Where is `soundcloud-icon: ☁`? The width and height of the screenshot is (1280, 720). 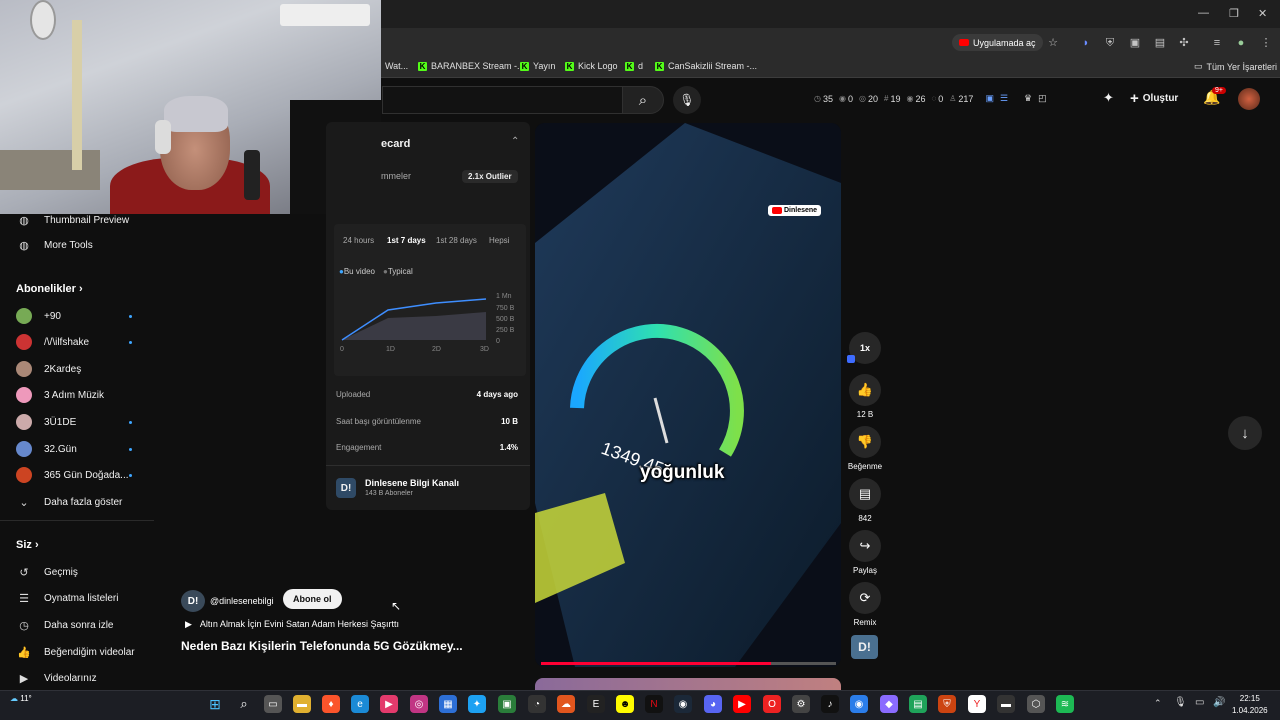
soundcloud-icon: ☁ is located at coordinates (566, 704).